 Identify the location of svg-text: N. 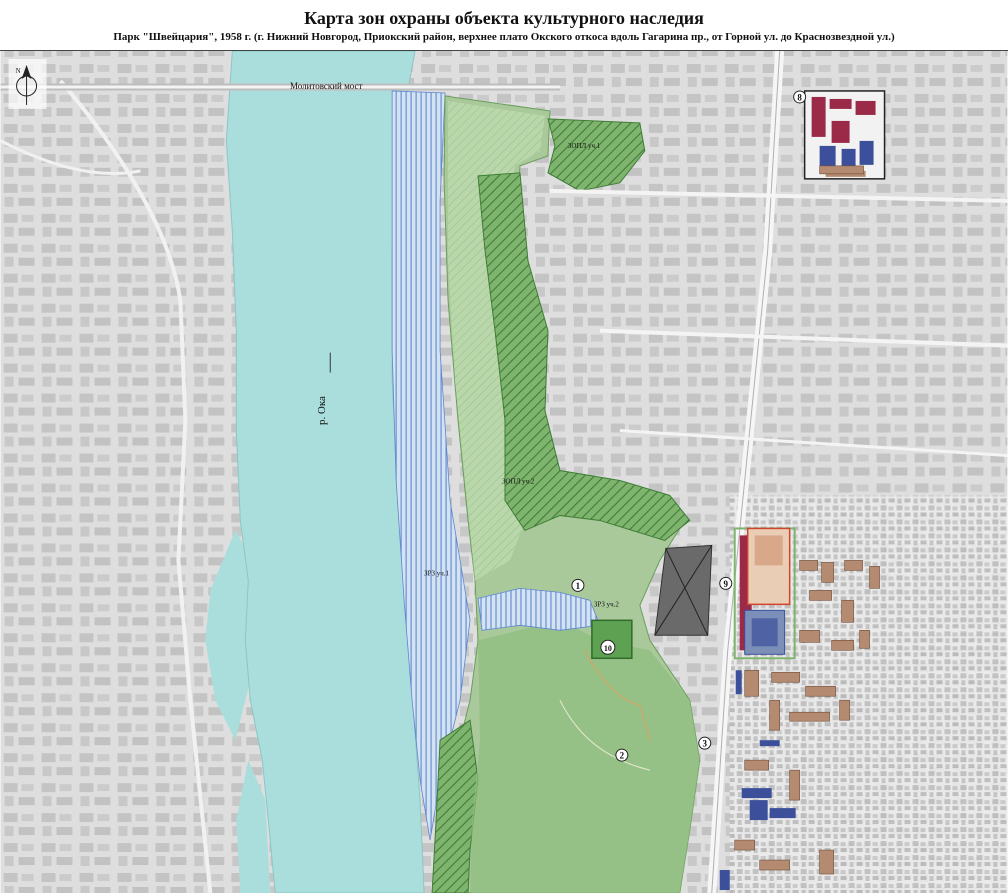
(18, 71).